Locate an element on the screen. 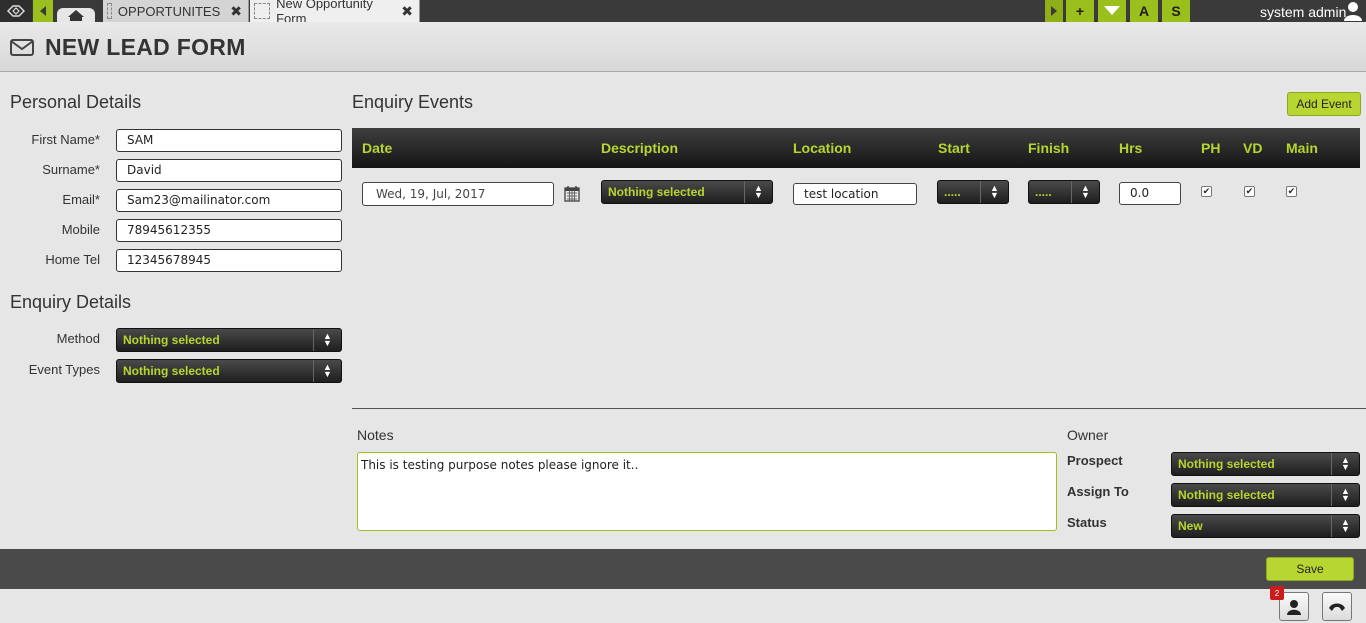 The image size is (1366, 623). chevron-down-icon is located at coordinates (1112, 10).